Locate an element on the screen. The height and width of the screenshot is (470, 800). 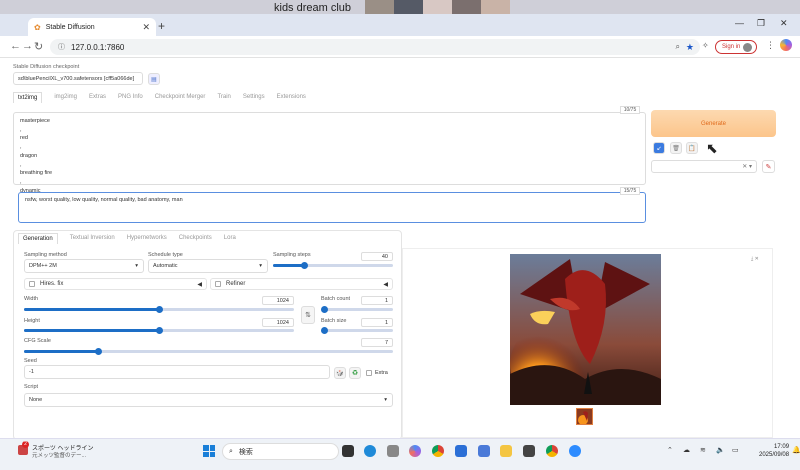
extensions-icon: ✧ is located at coordinates (705, 45).